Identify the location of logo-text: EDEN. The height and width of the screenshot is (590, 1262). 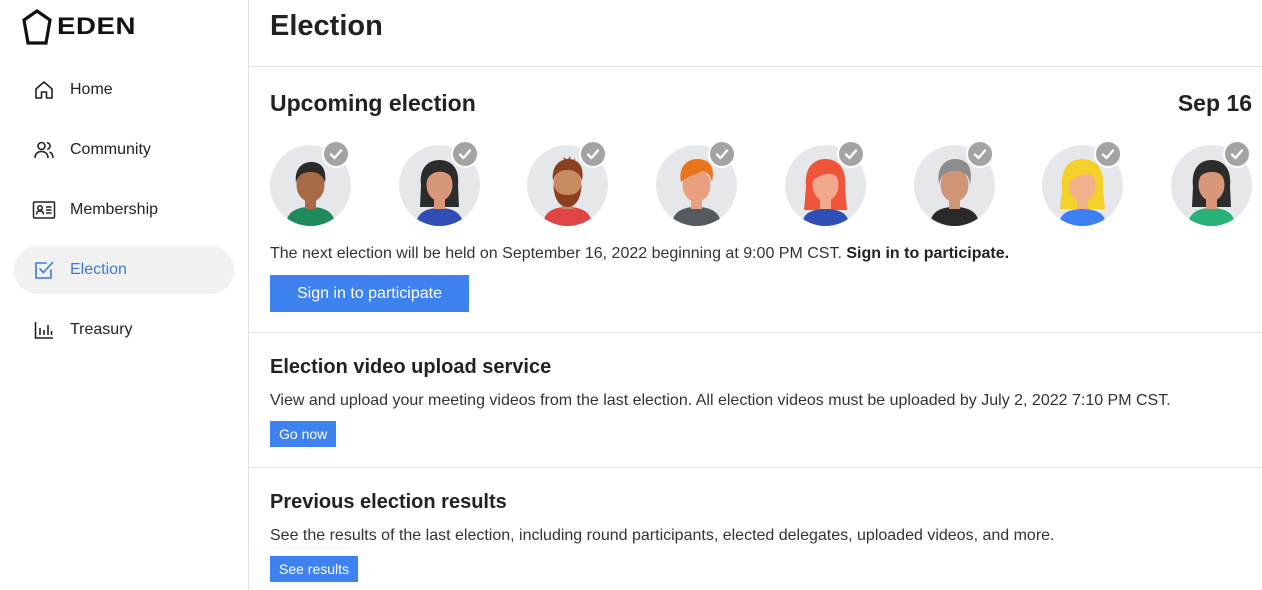
(96, 26).